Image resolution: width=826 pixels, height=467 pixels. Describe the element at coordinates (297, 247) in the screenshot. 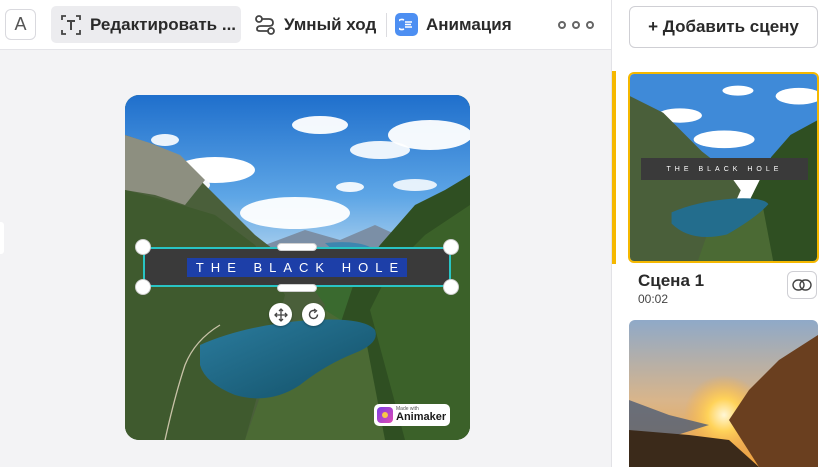

I see `resize-handle-top` at that location.